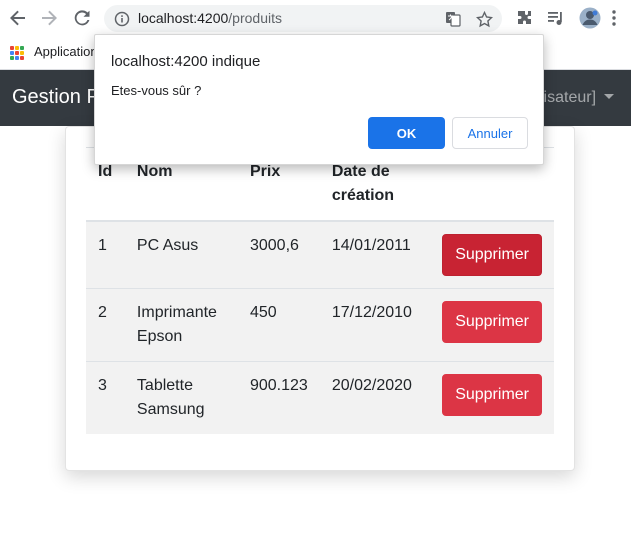 The height and width of the screenshot is (542, 631). Describe the element at coordinates (105, 254) in the screenshot. I see `cell-id: 1` at that location.